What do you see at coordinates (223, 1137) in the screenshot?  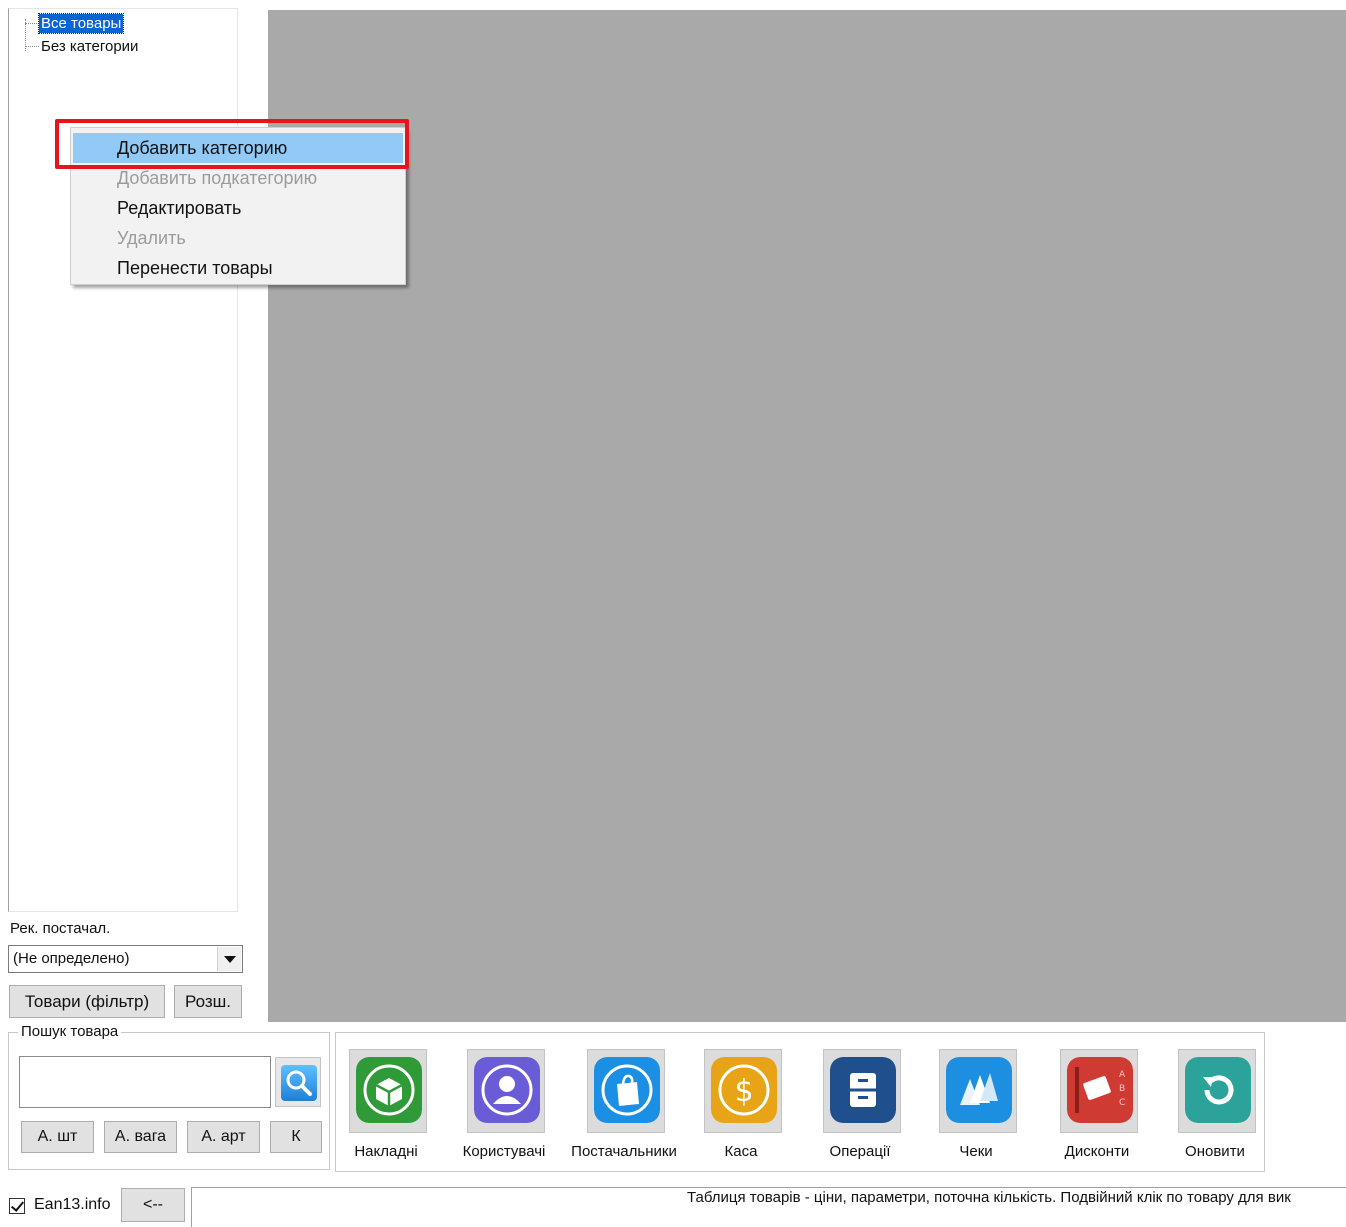 I see `add-article-button: А. арт` at bounding box center [223, 1137].